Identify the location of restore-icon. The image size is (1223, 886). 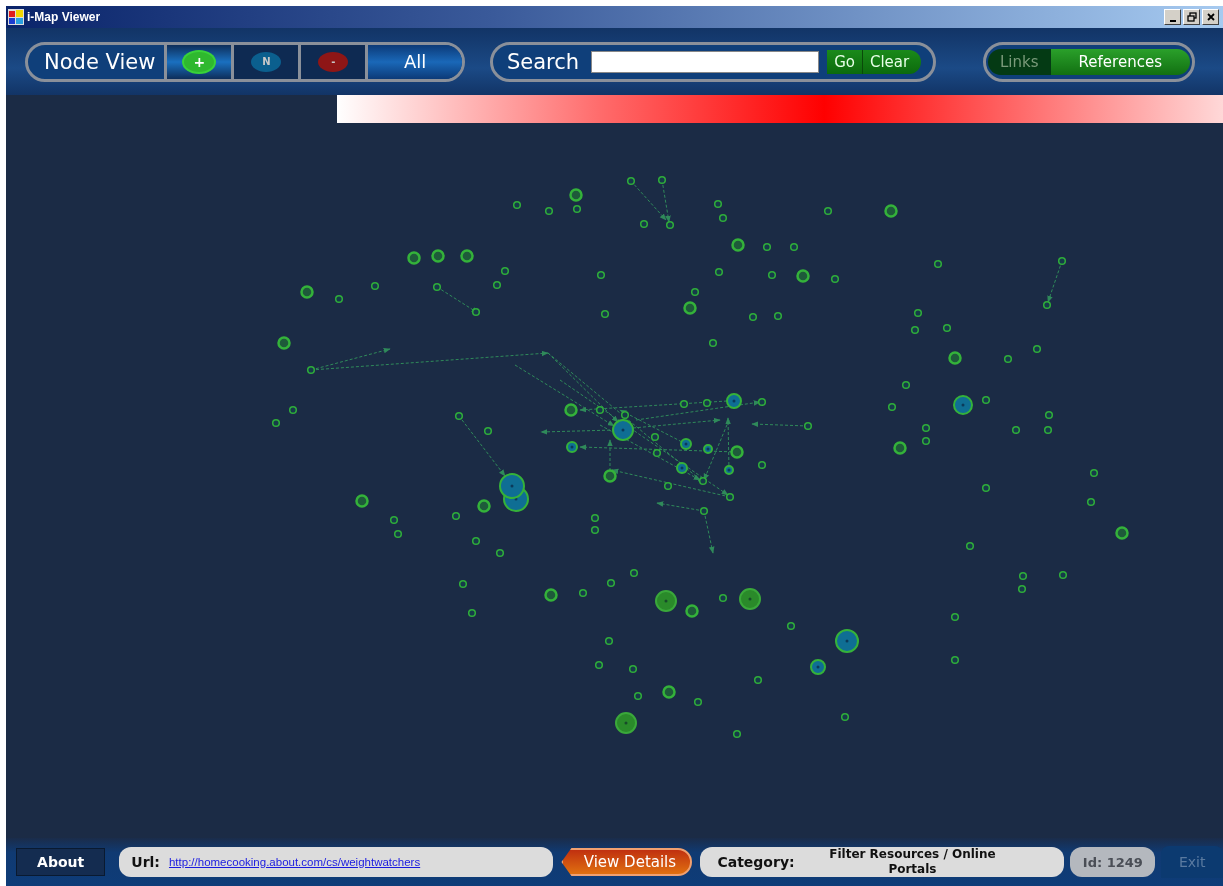
(1191, 17).